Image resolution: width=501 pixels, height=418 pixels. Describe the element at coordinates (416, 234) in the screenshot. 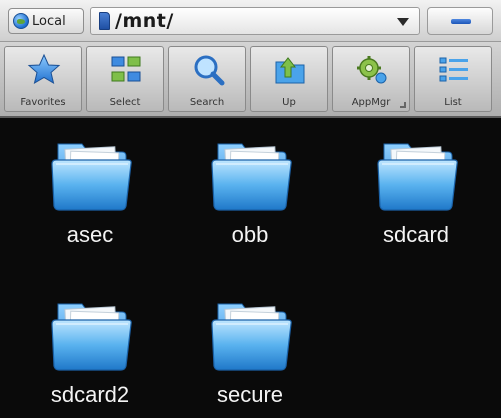

I see `file-name: sdcard` at that location.